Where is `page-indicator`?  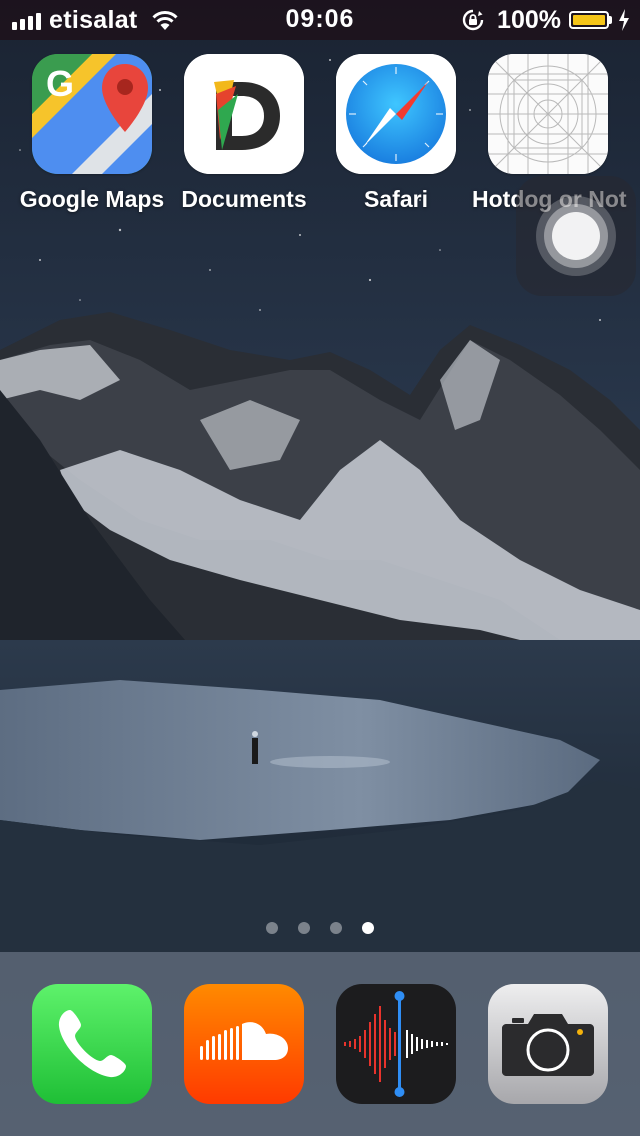
page-indicator is located at coordinates (320, 928).